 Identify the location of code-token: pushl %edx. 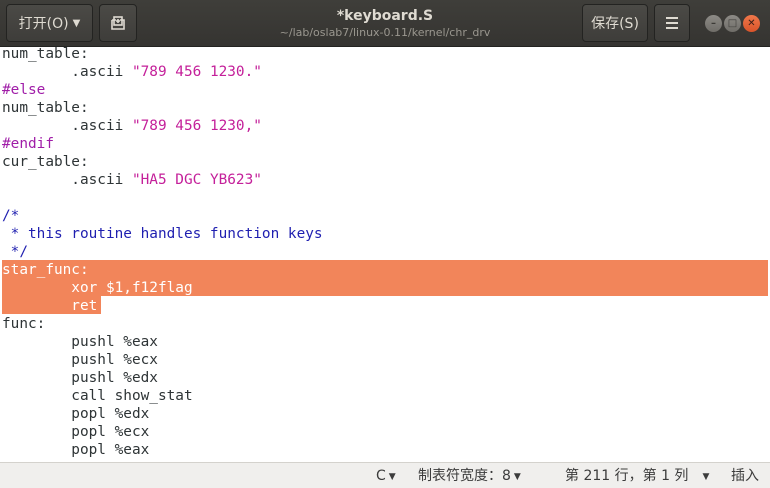
(80, 378).